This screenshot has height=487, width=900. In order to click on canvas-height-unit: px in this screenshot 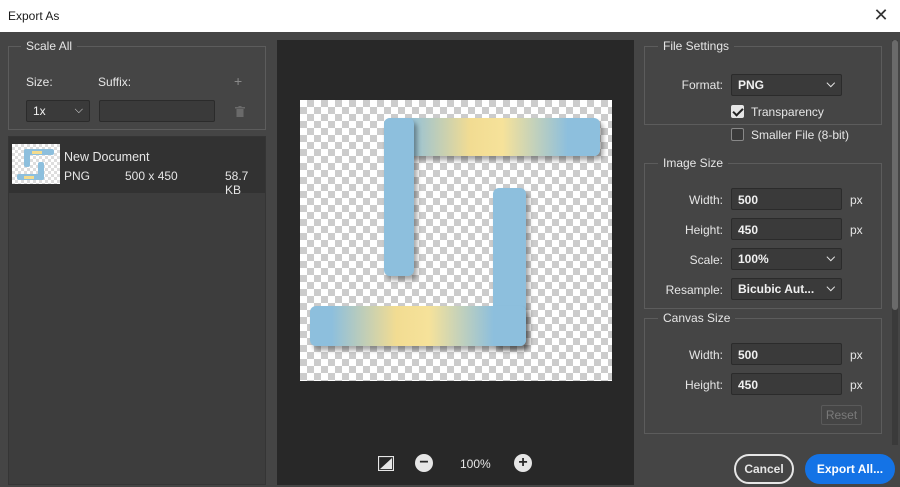, I will do `click(856, 385)`.